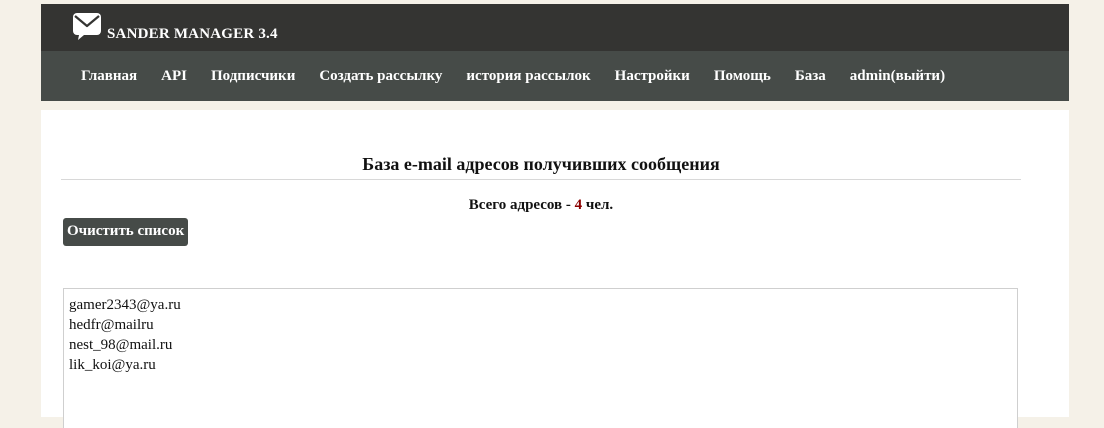  Describe the element at coordinates (121, 345) in the screenshot. I see `email-item: nest_98@mail.ru` at that location.